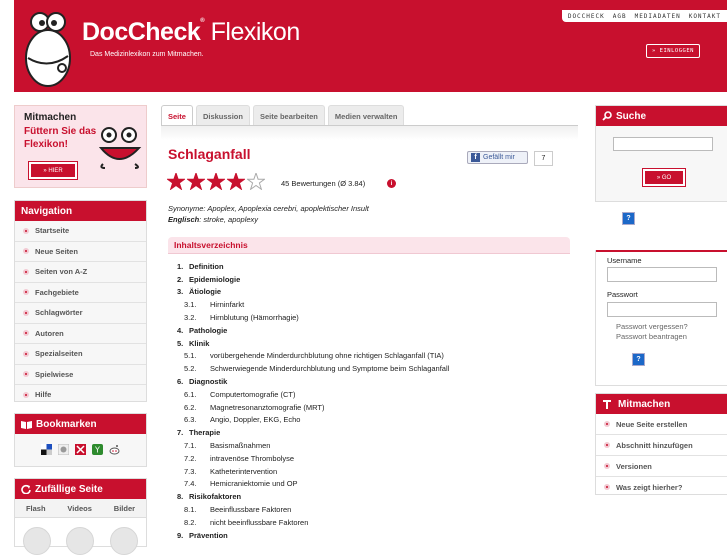 The height and width of the screenshot is (555, 727). I want to click on toc-item: 6. Diagnostik, so click(369, 381).